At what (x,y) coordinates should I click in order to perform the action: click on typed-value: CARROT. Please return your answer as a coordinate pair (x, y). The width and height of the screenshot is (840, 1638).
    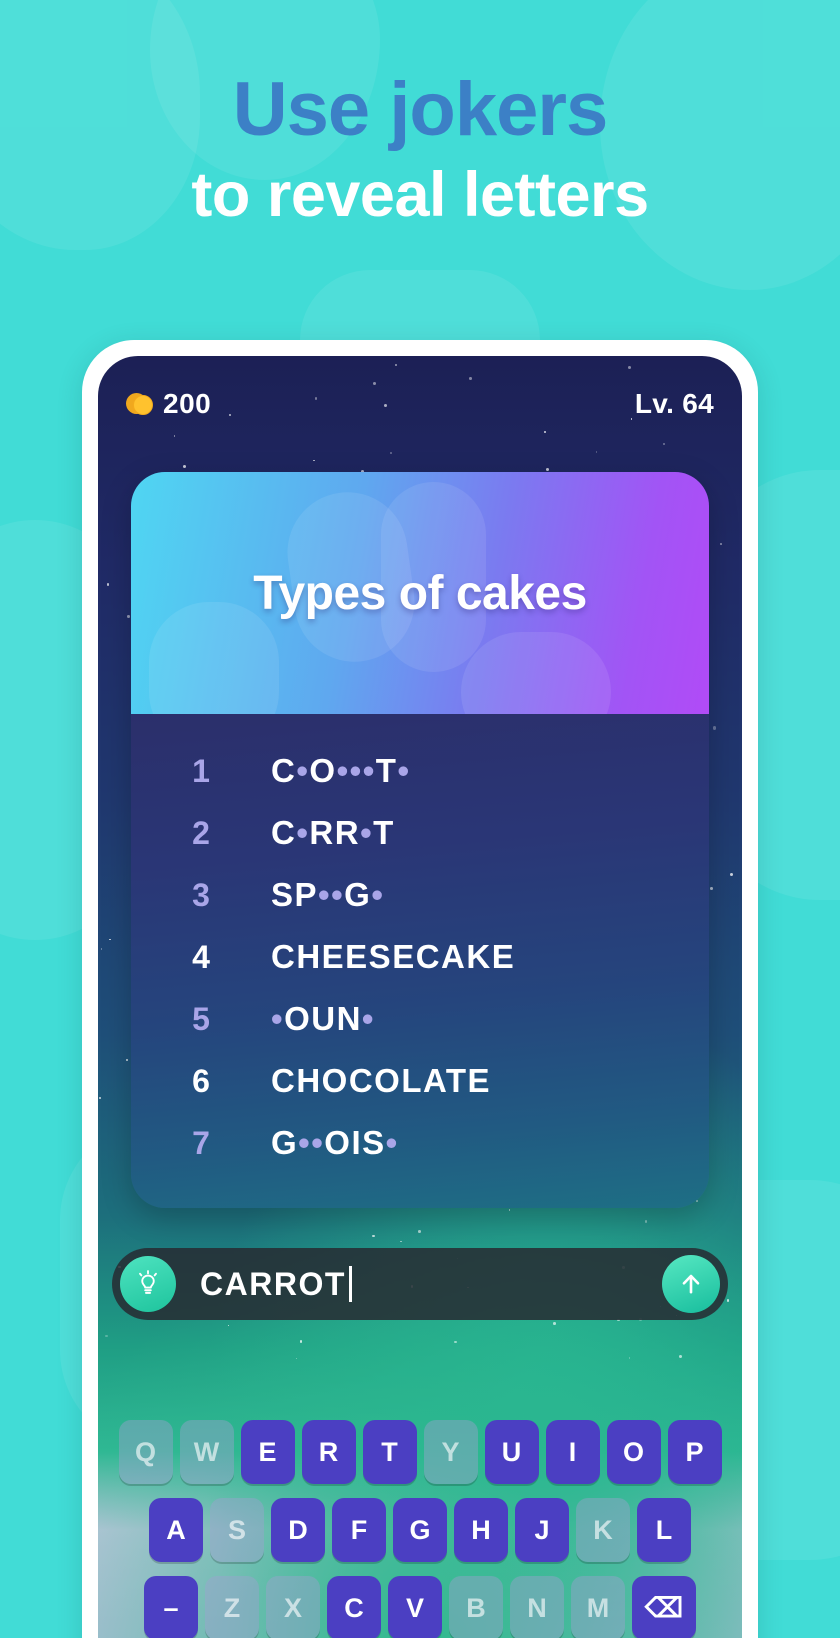
    Looking at the image, I should click on (273, 1283).